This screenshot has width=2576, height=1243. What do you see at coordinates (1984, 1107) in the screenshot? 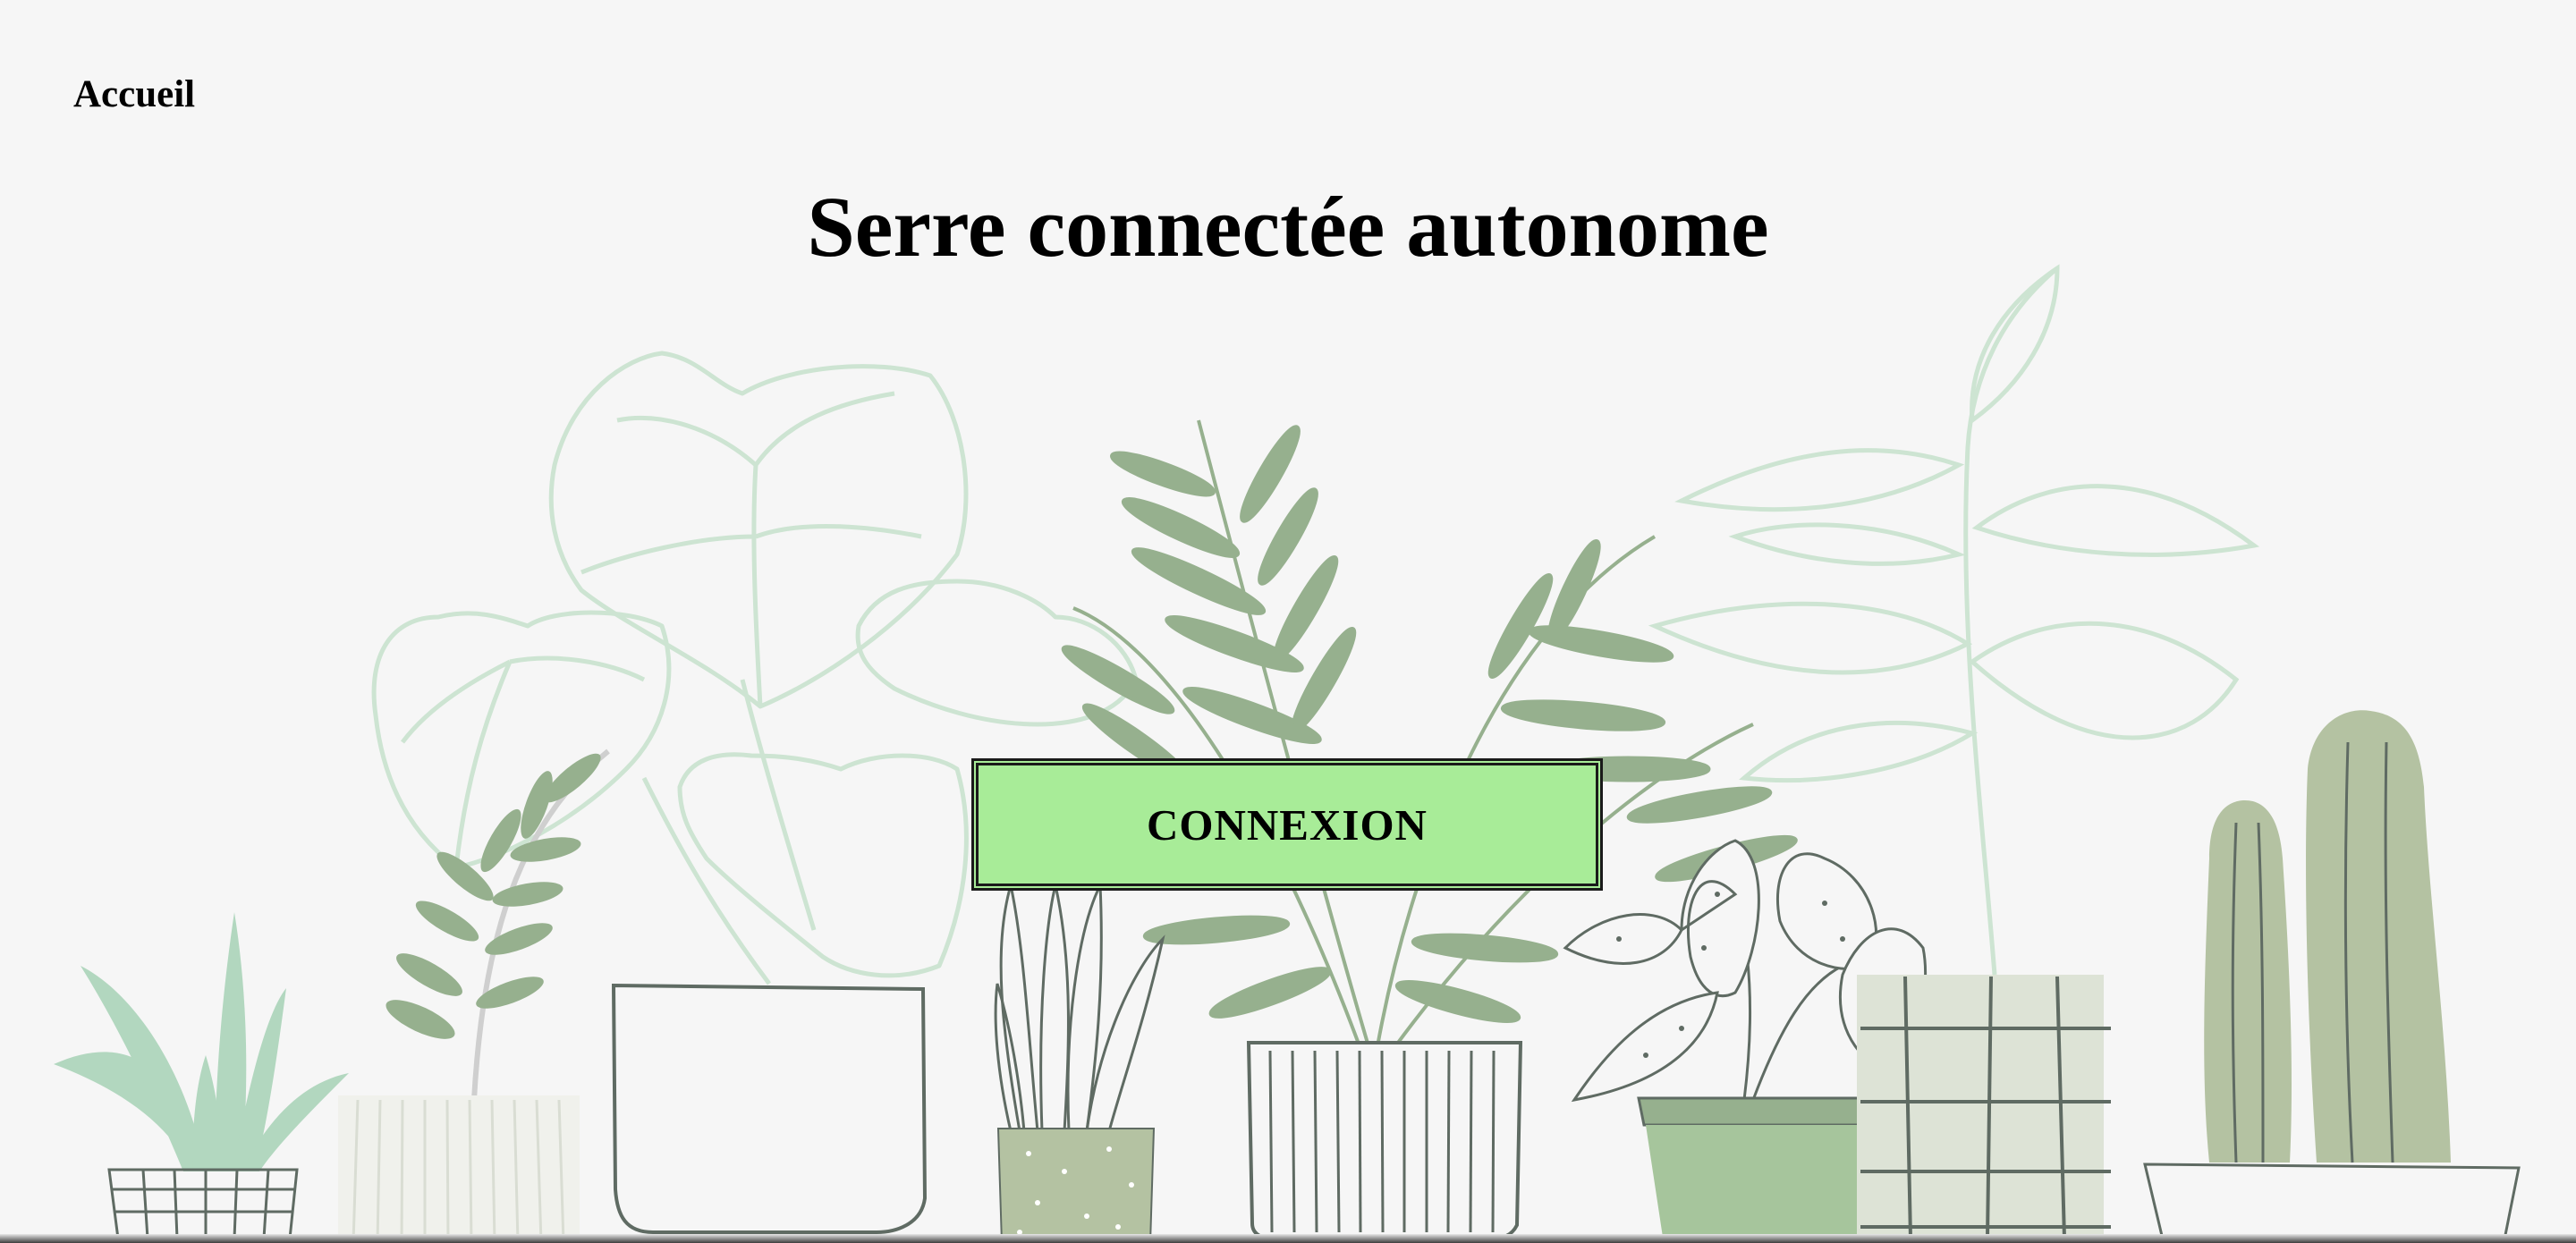
I see `checked-planter` at bounding box center [1984, 1107].